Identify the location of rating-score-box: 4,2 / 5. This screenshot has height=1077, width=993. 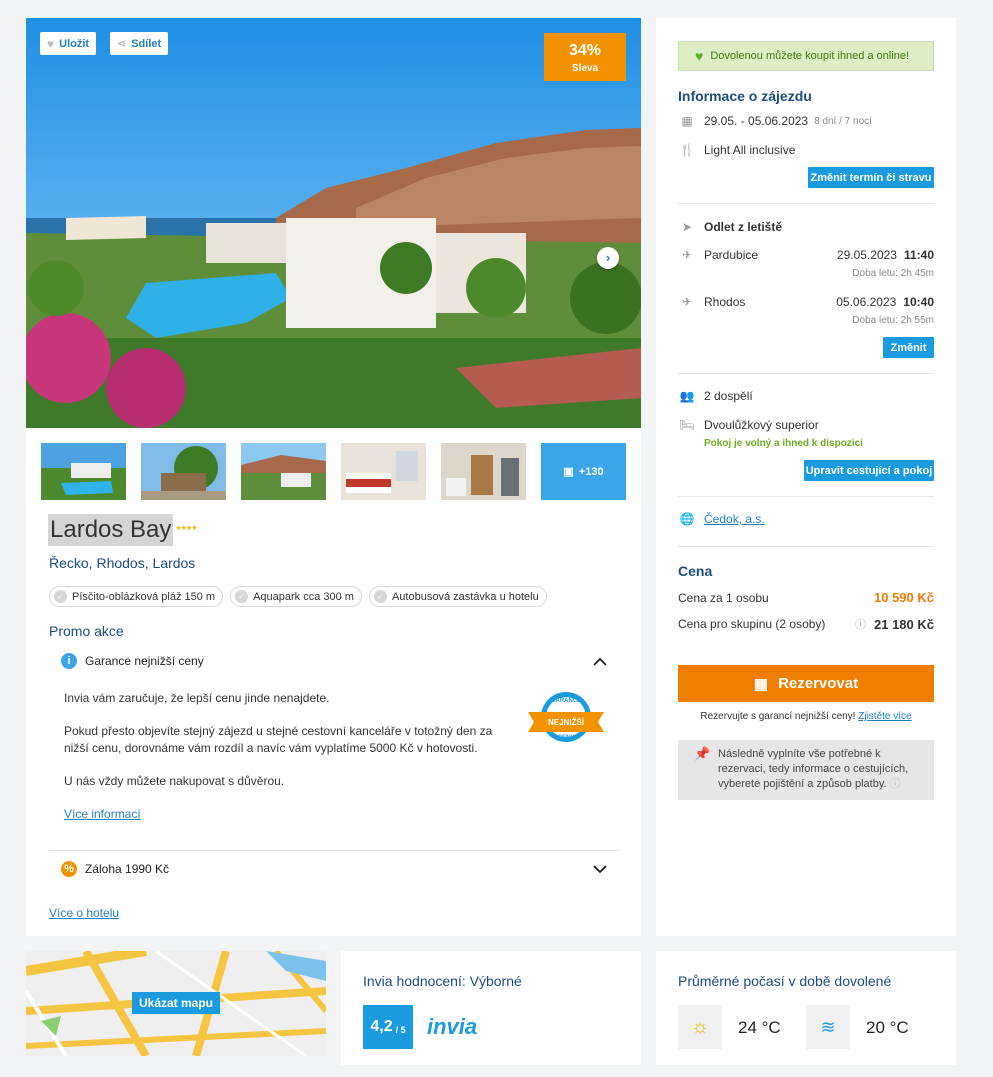
(388, 1027).